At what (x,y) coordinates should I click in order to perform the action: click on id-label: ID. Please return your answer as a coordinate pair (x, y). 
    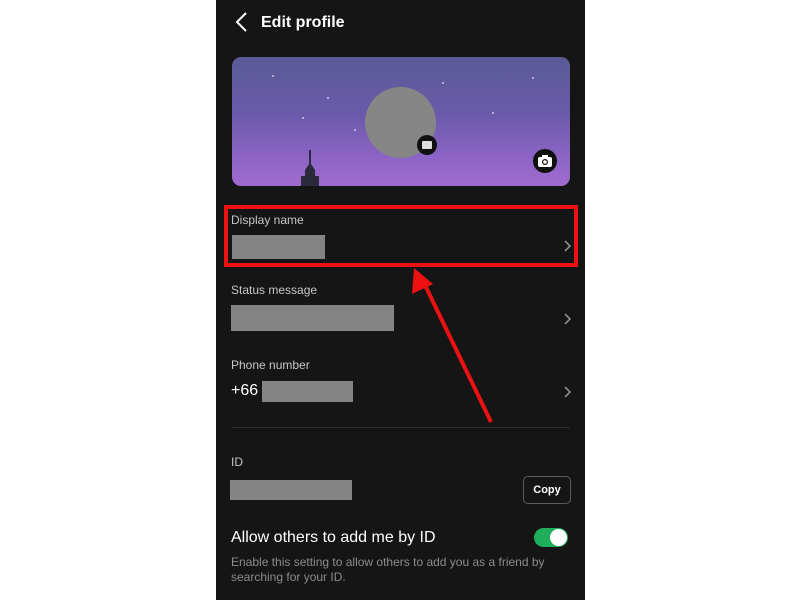
    Looking at the image, I should click on (237, 462).